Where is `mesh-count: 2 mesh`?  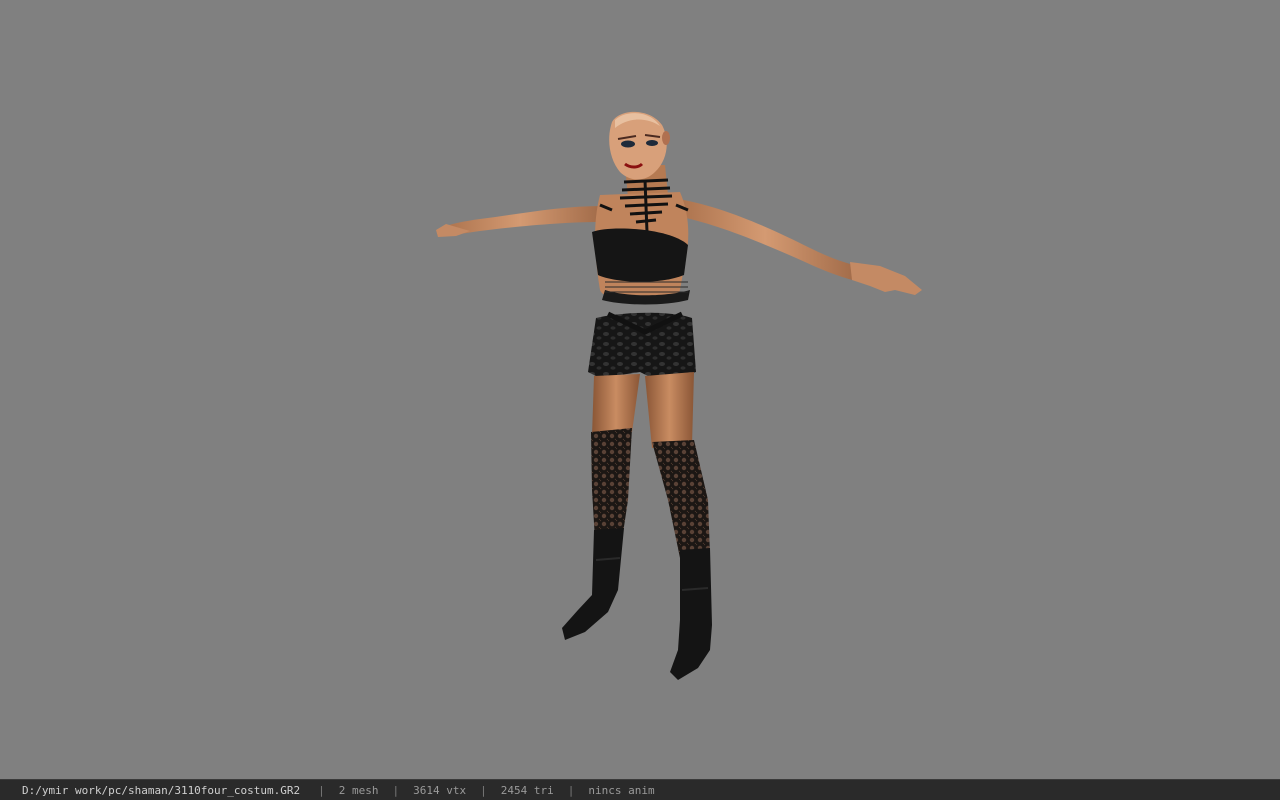
mesh-count: 2 mesh is located at coordinates (358, 790).